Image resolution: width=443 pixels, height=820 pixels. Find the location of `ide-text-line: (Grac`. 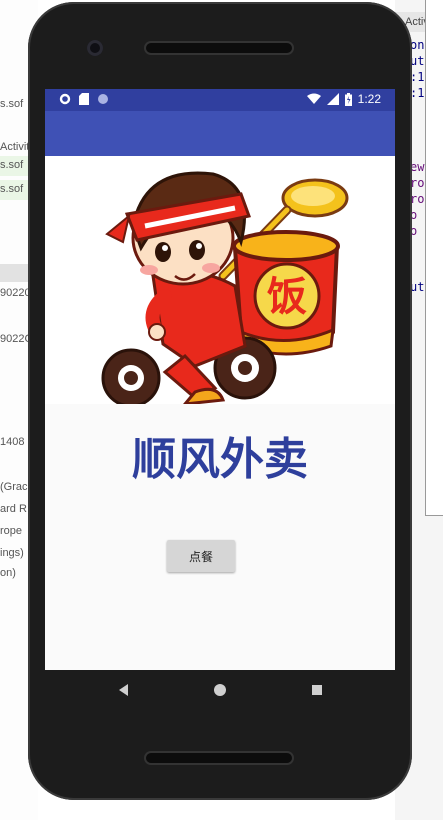

ide-text-line: (Grac is located at coordinates (14, 487).